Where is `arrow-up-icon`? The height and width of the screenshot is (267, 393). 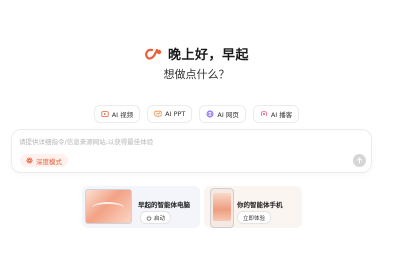 arrow-up-icon is located at coordinates (359, 160).